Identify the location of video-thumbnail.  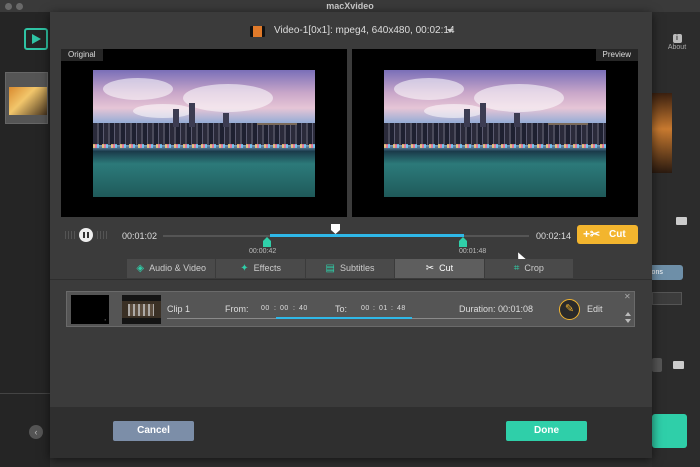
(28, 101).